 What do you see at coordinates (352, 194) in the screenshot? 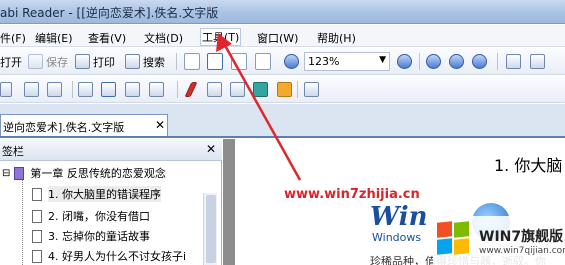
I see `watermark: www.win7zhijia.cn` at bounding box center [352, 194].